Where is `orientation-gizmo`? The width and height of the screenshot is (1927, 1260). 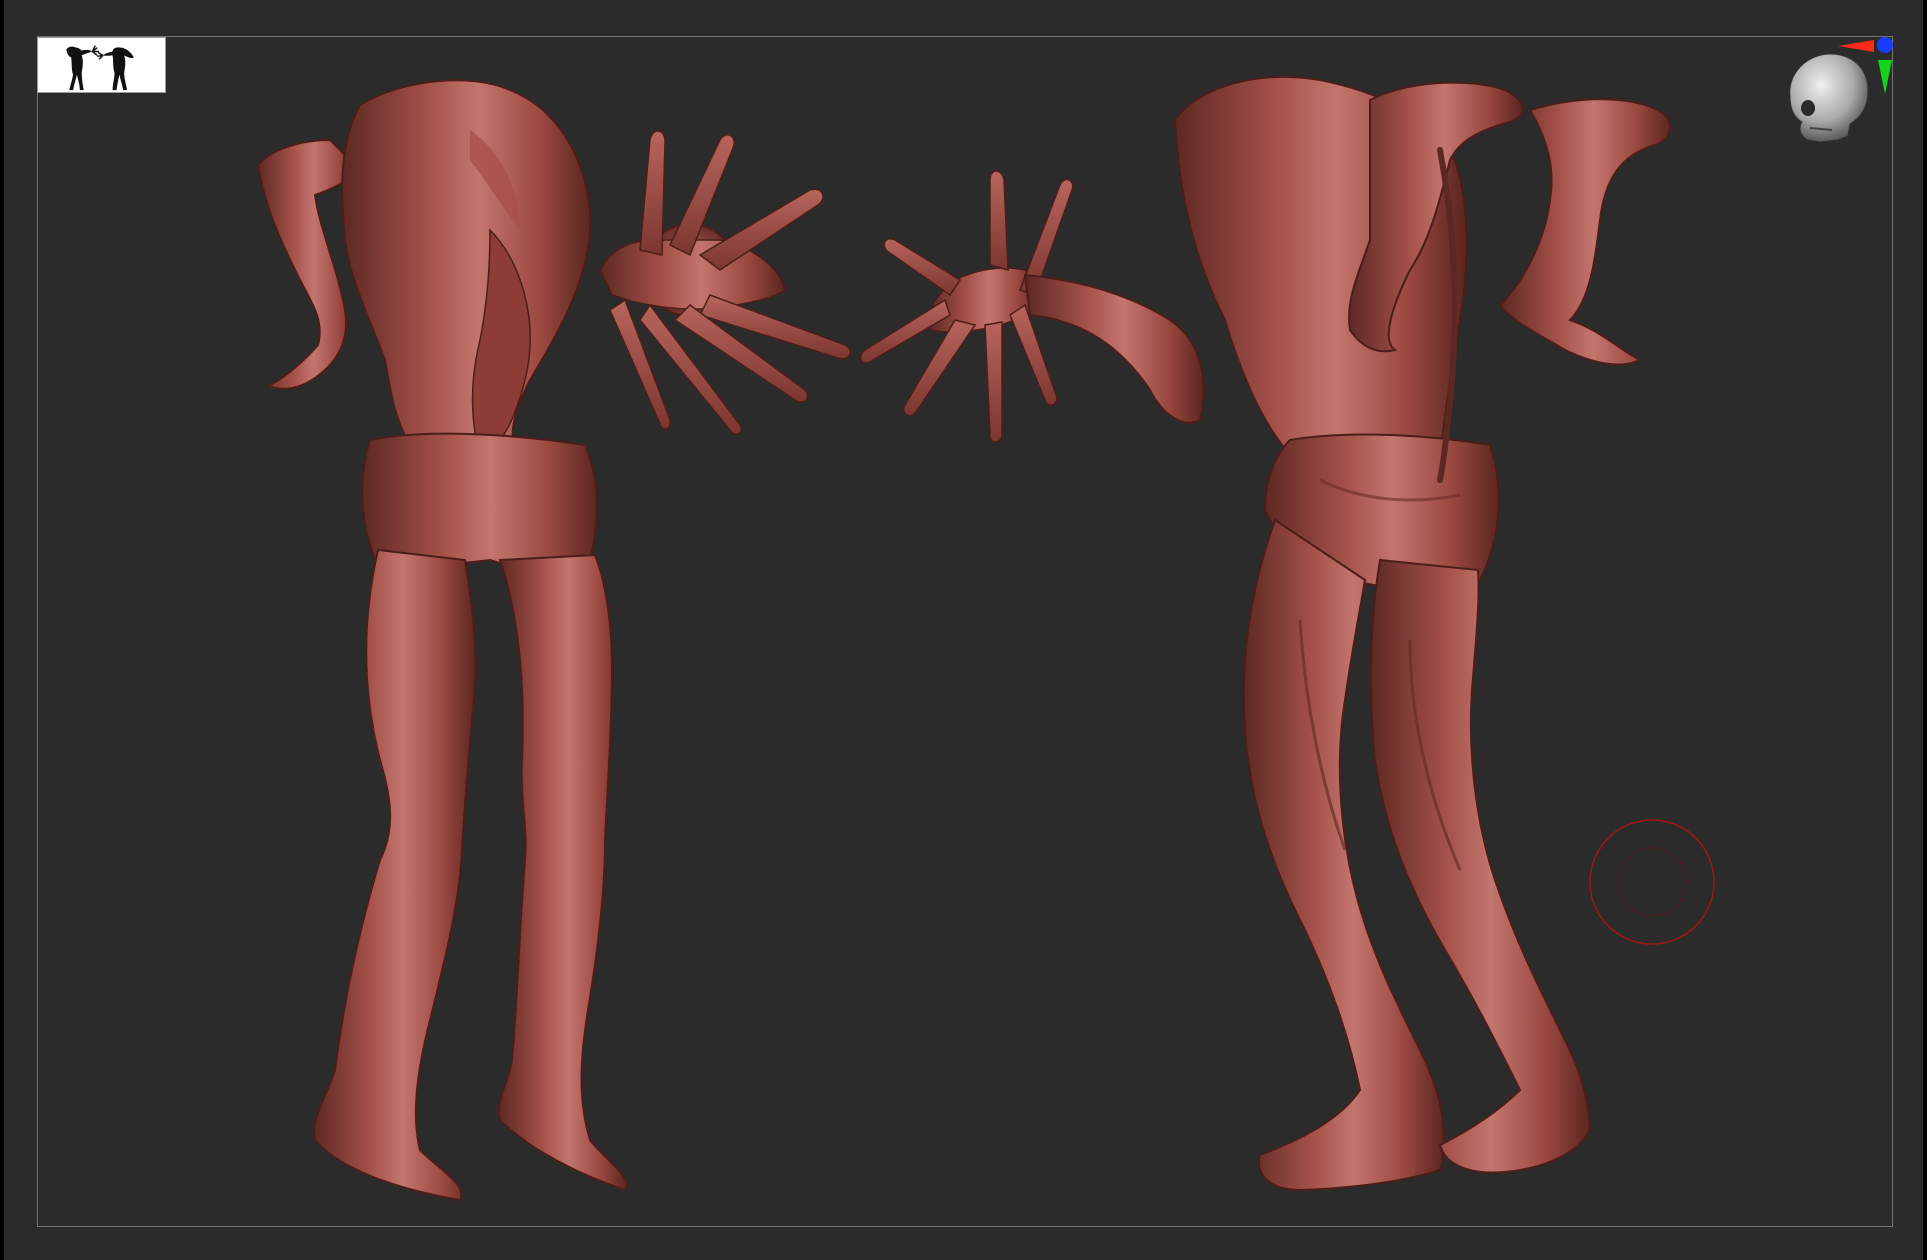
orientation-gizmo is located at coordinates (1837, 96).